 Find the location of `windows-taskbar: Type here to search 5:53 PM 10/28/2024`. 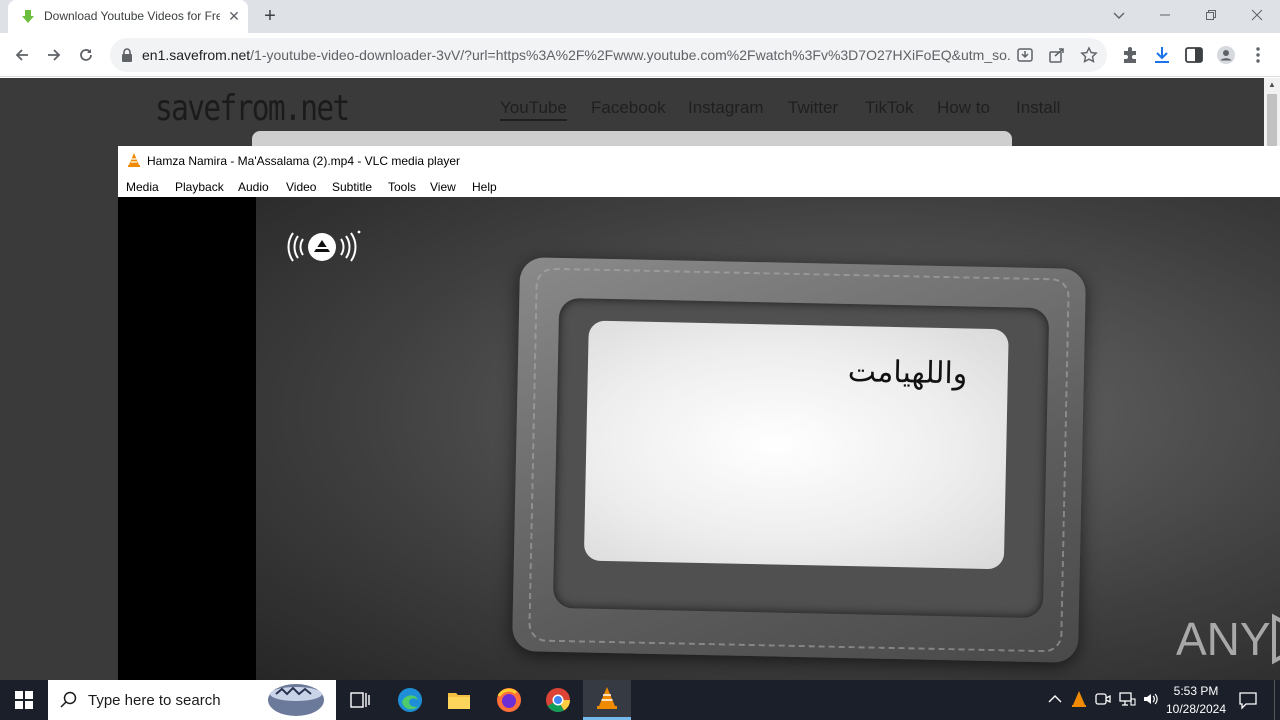

windows-taskbar: Type here to search 5:53 PM 10/28/2024 is located at coordinates (640, 700).